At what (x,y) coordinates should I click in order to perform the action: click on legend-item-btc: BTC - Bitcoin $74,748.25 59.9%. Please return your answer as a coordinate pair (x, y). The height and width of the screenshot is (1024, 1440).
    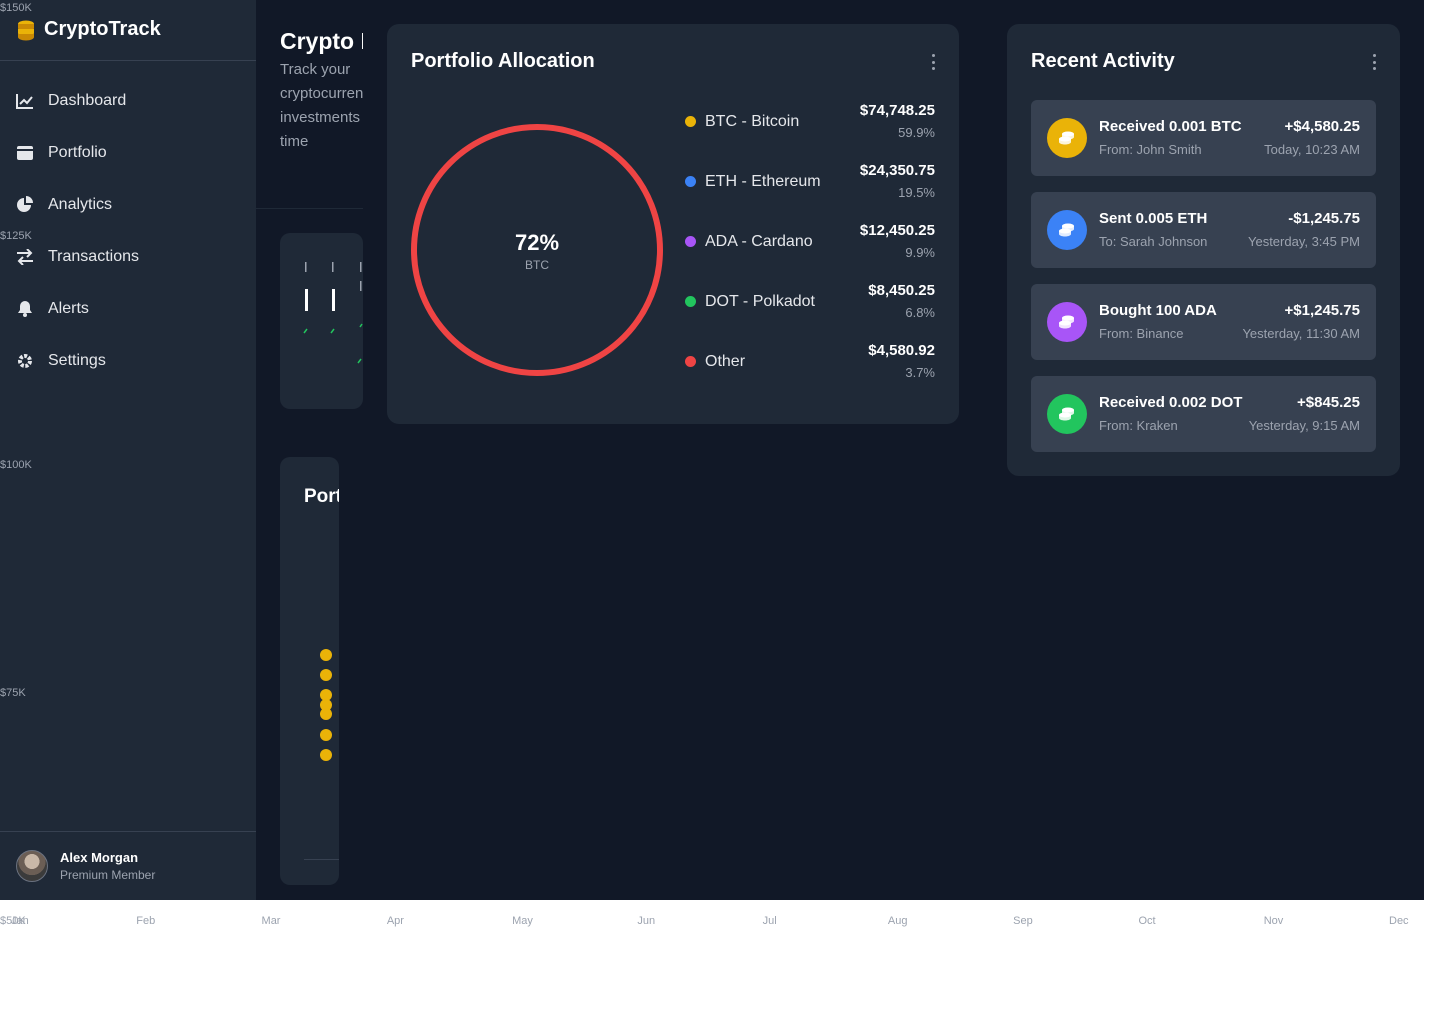
    Looking at the image, I should click on (810, 132).